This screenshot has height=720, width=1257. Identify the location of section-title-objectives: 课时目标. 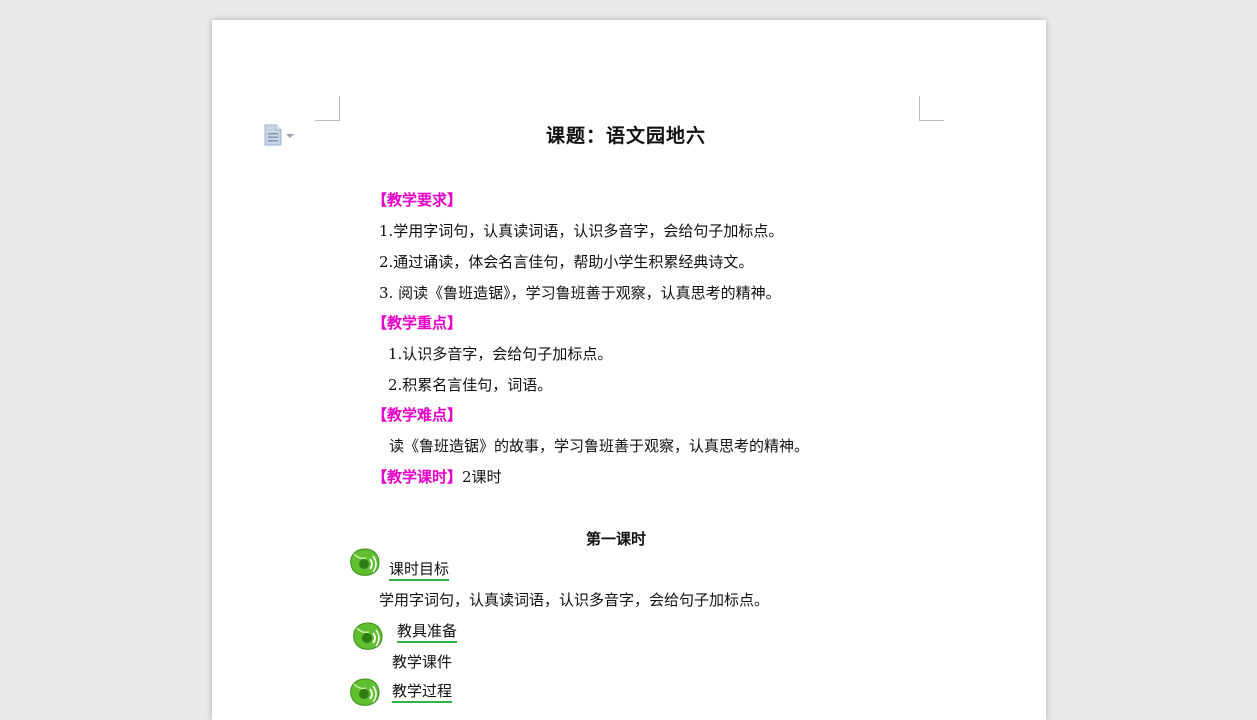
(419, 570).